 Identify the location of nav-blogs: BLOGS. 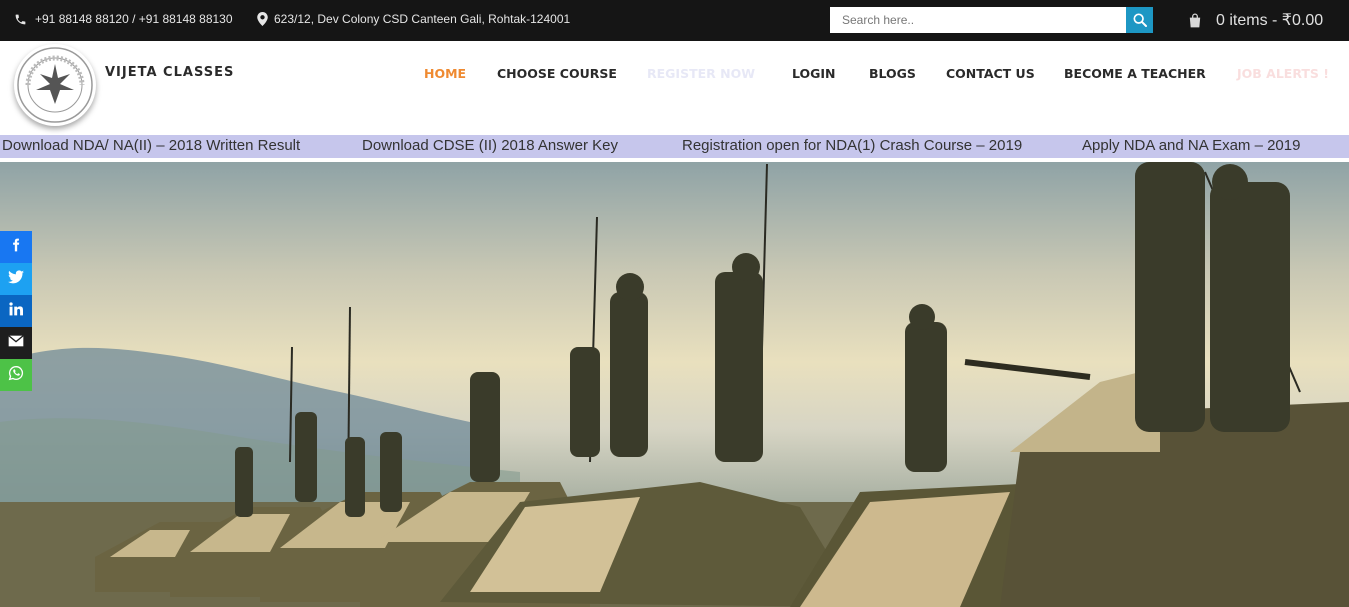
(892, 73).